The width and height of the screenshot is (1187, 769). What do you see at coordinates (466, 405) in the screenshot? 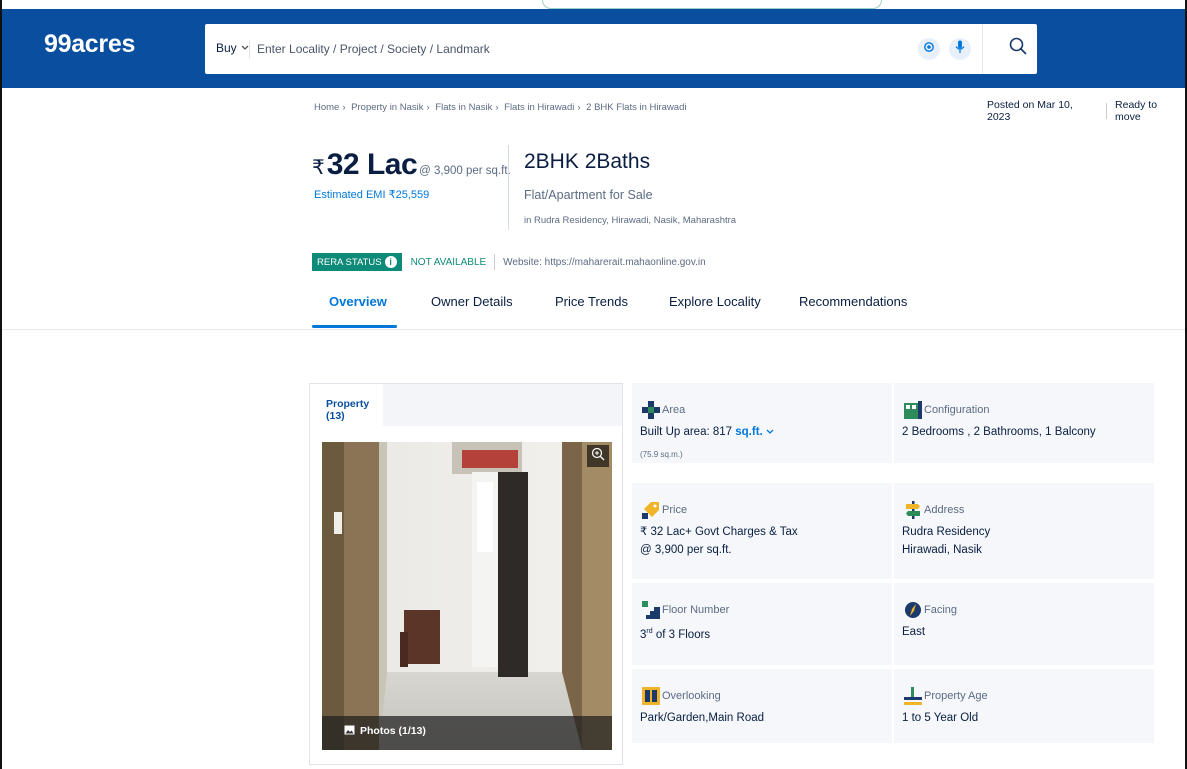
I see `gallery-tabs: Property (13)` at bounding box center [466, 405].